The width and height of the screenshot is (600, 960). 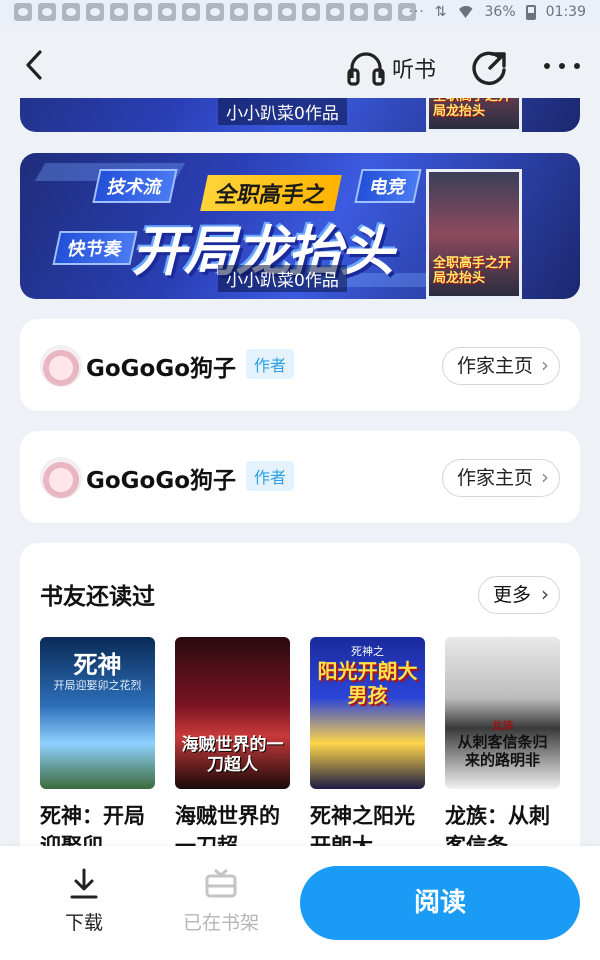 I want to click on notification-icons, so click(x=215, y=12).